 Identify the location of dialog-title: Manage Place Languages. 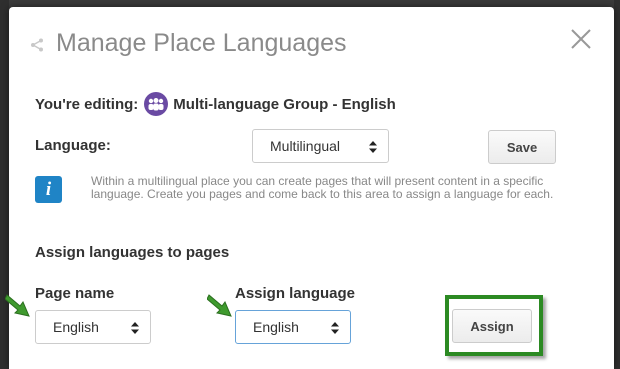
(201, 43).